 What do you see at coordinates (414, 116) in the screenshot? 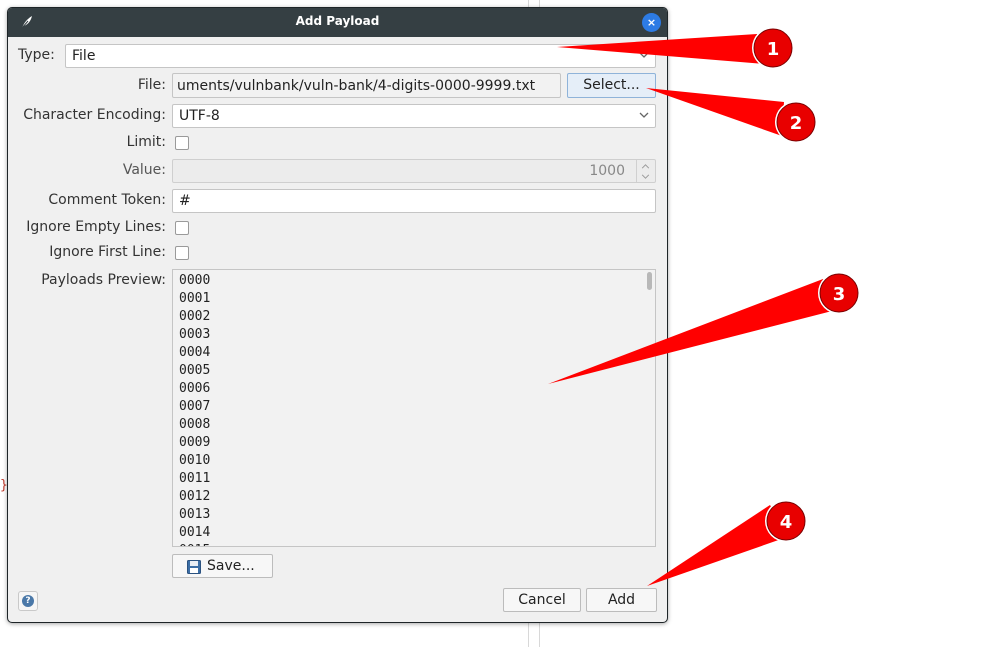
I see `encoding-select: UTF-8` at bounding box center [414, 116].